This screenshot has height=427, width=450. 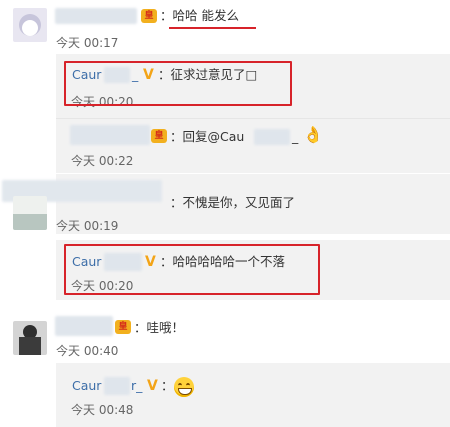 What do you see at coordinates (253, 395) in the screenshot?
I see `reply-area` at bounding box center [253, 395].